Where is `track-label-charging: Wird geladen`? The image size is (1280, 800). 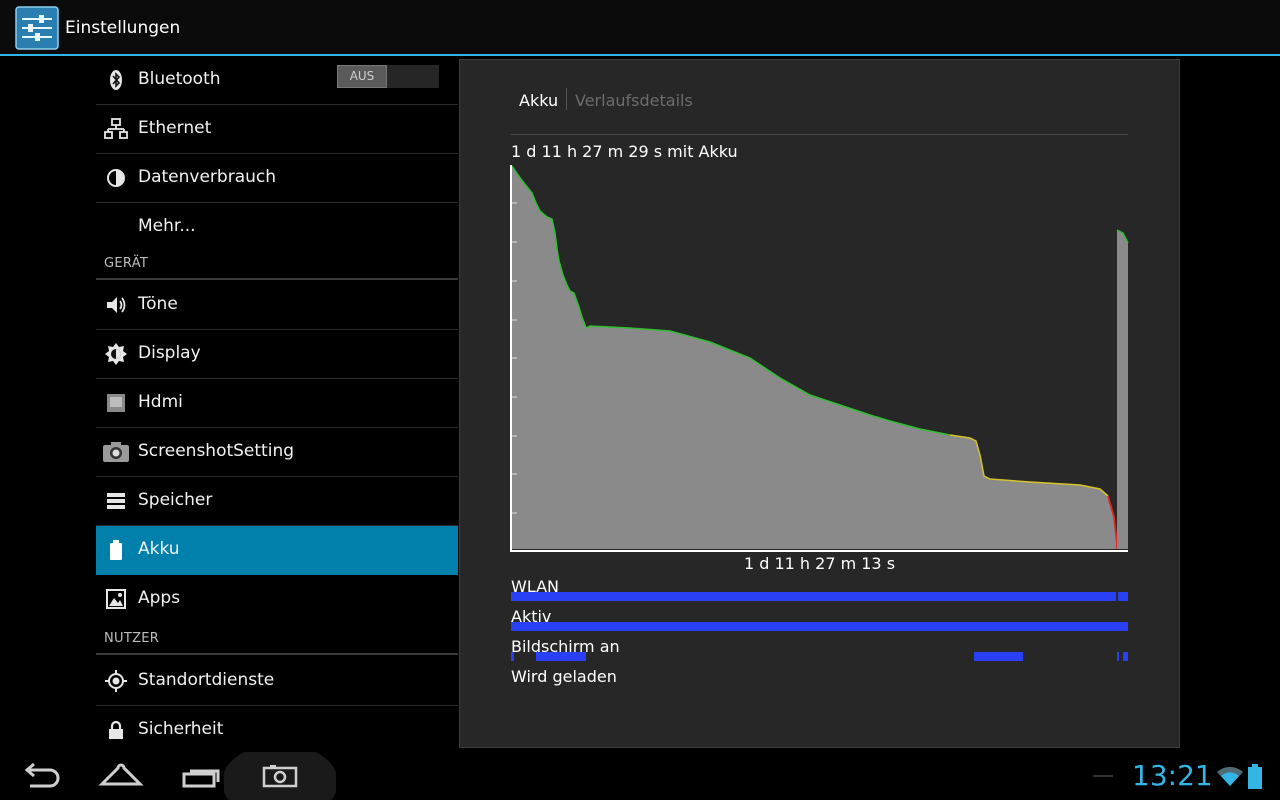
track-label-charging: Wird geladen is located at coordinates (564, 676).